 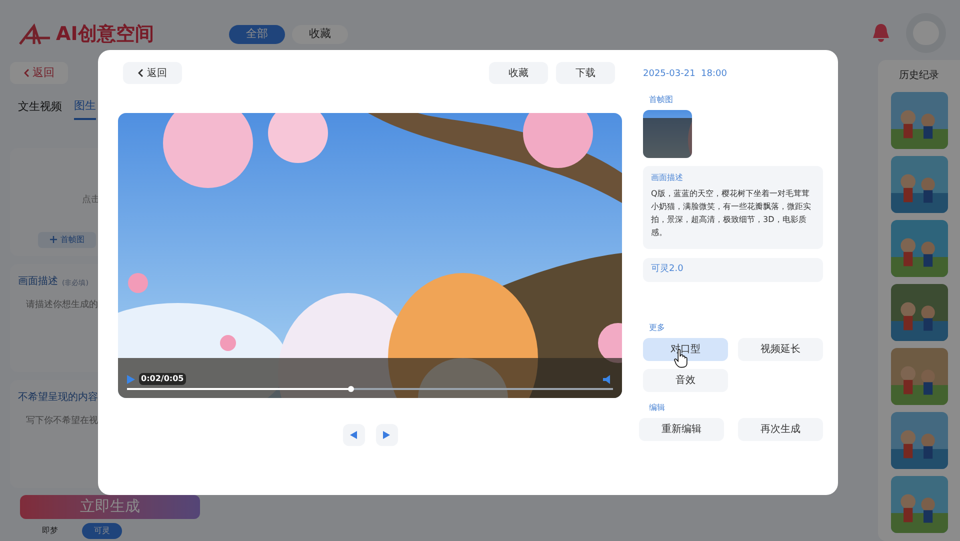 What do you see at coordinates (657, 408) in the screenshot?
I see `section-label: 编辑` at bounding box center [657, 408].